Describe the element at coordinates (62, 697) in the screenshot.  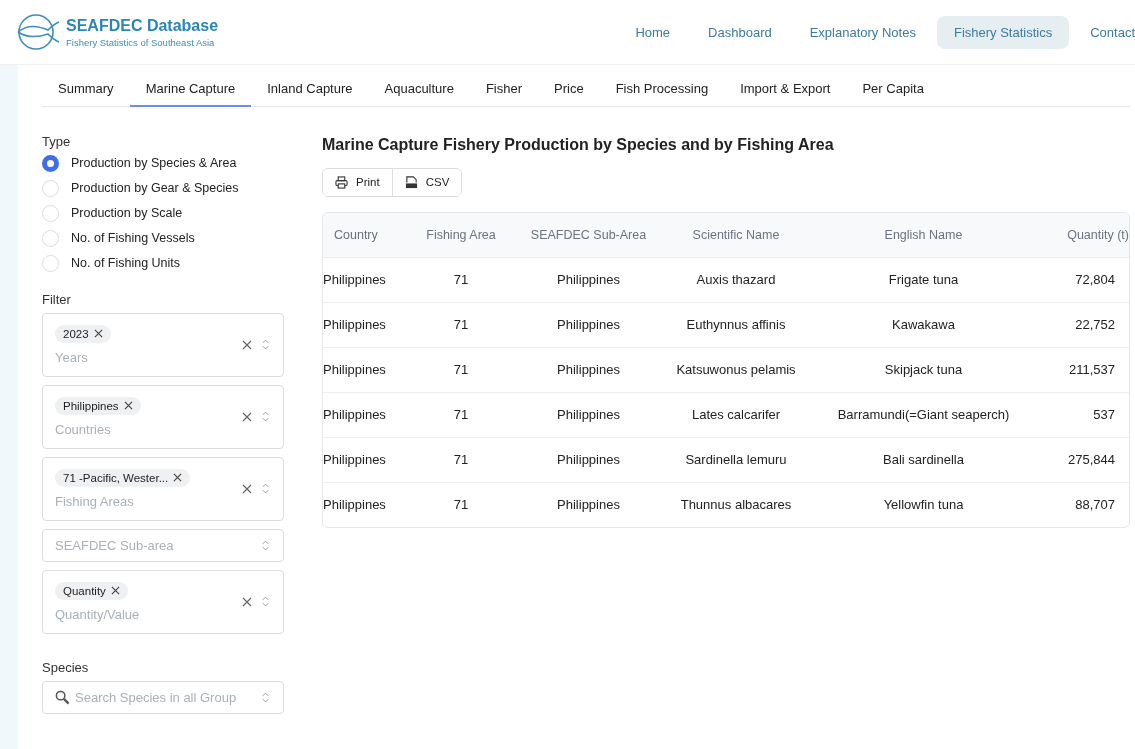
I see `search-icon` at that location.